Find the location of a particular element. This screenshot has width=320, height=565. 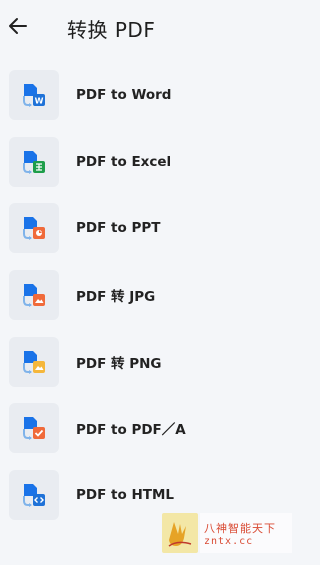

item-label: PDF 转 JPG is located at coordinates (116, 297).